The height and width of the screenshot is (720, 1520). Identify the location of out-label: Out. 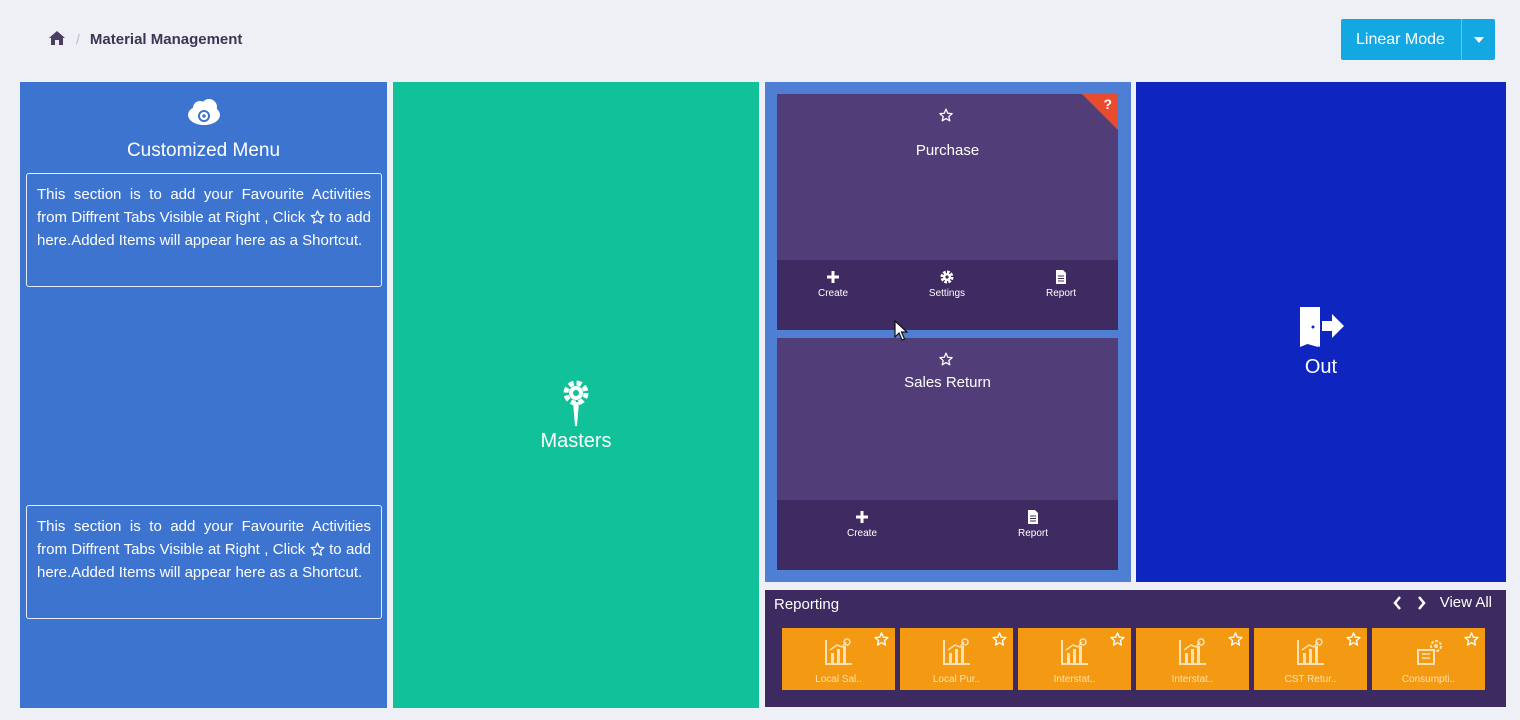
(1321, 367).